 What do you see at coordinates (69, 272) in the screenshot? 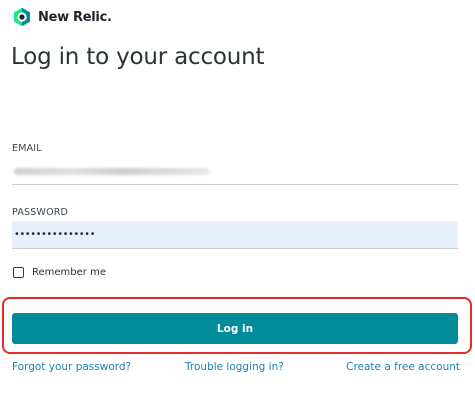
I see `remember-me-label: Remember me` at bounding box center [69, 272].